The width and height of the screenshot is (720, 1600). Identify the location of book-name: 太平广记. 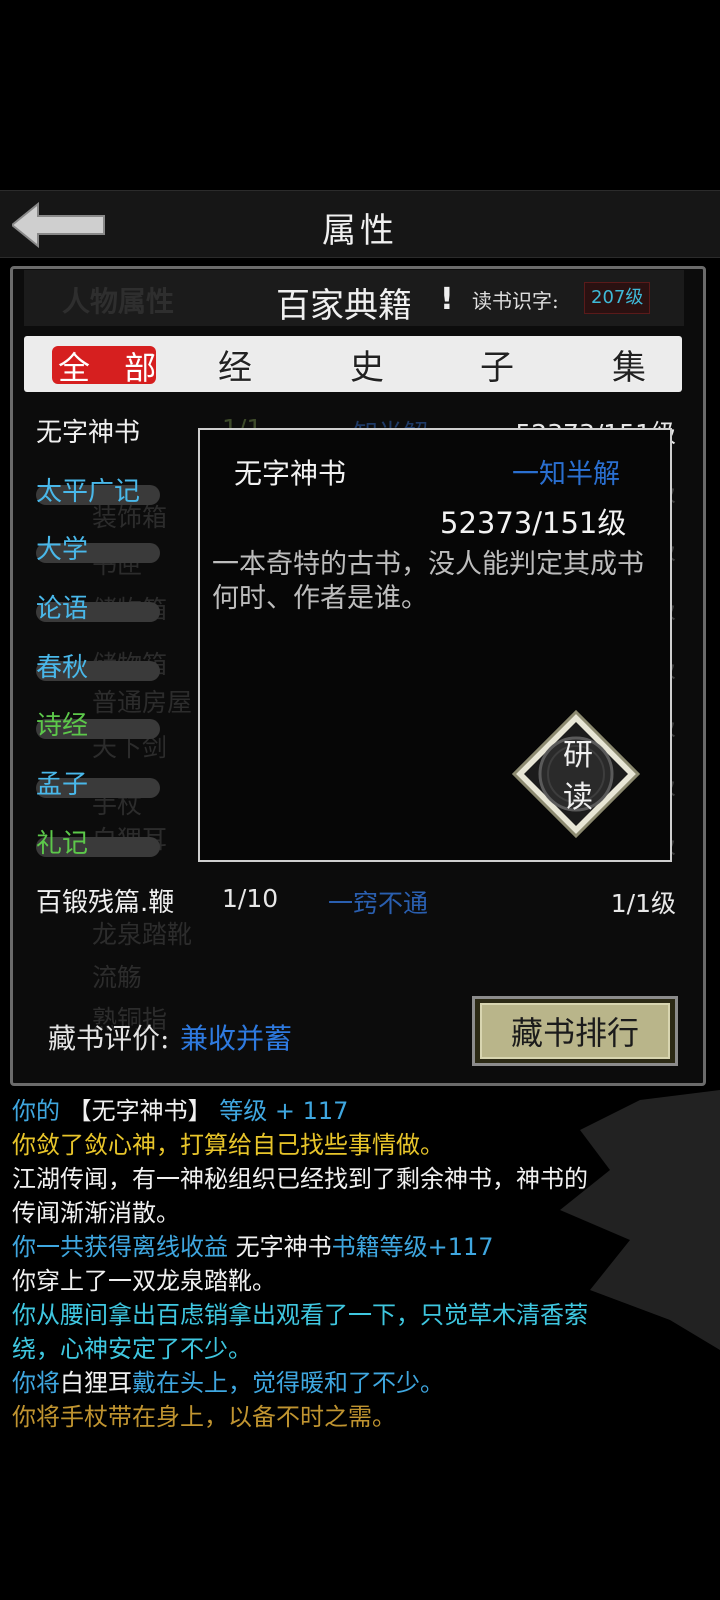
(88, 492).